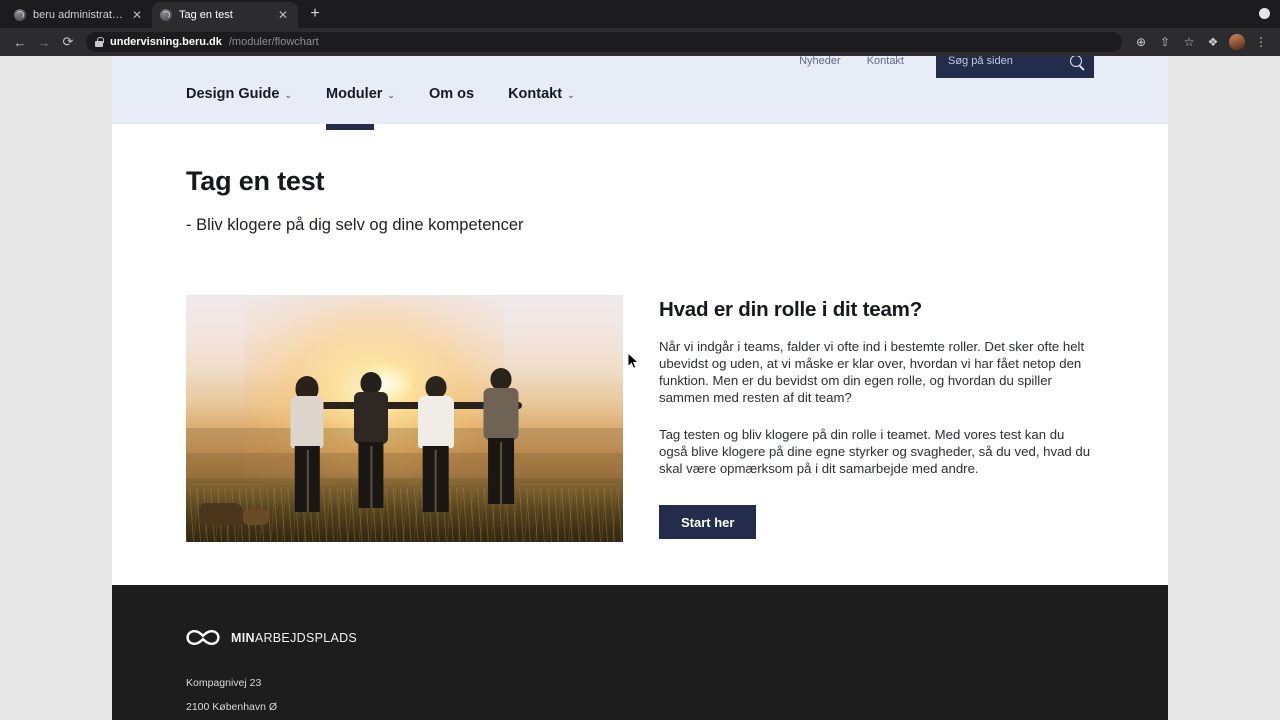  Describe the element at coordinates (44, 42) in the screenshot. I see `forward-icon: →` at that location.